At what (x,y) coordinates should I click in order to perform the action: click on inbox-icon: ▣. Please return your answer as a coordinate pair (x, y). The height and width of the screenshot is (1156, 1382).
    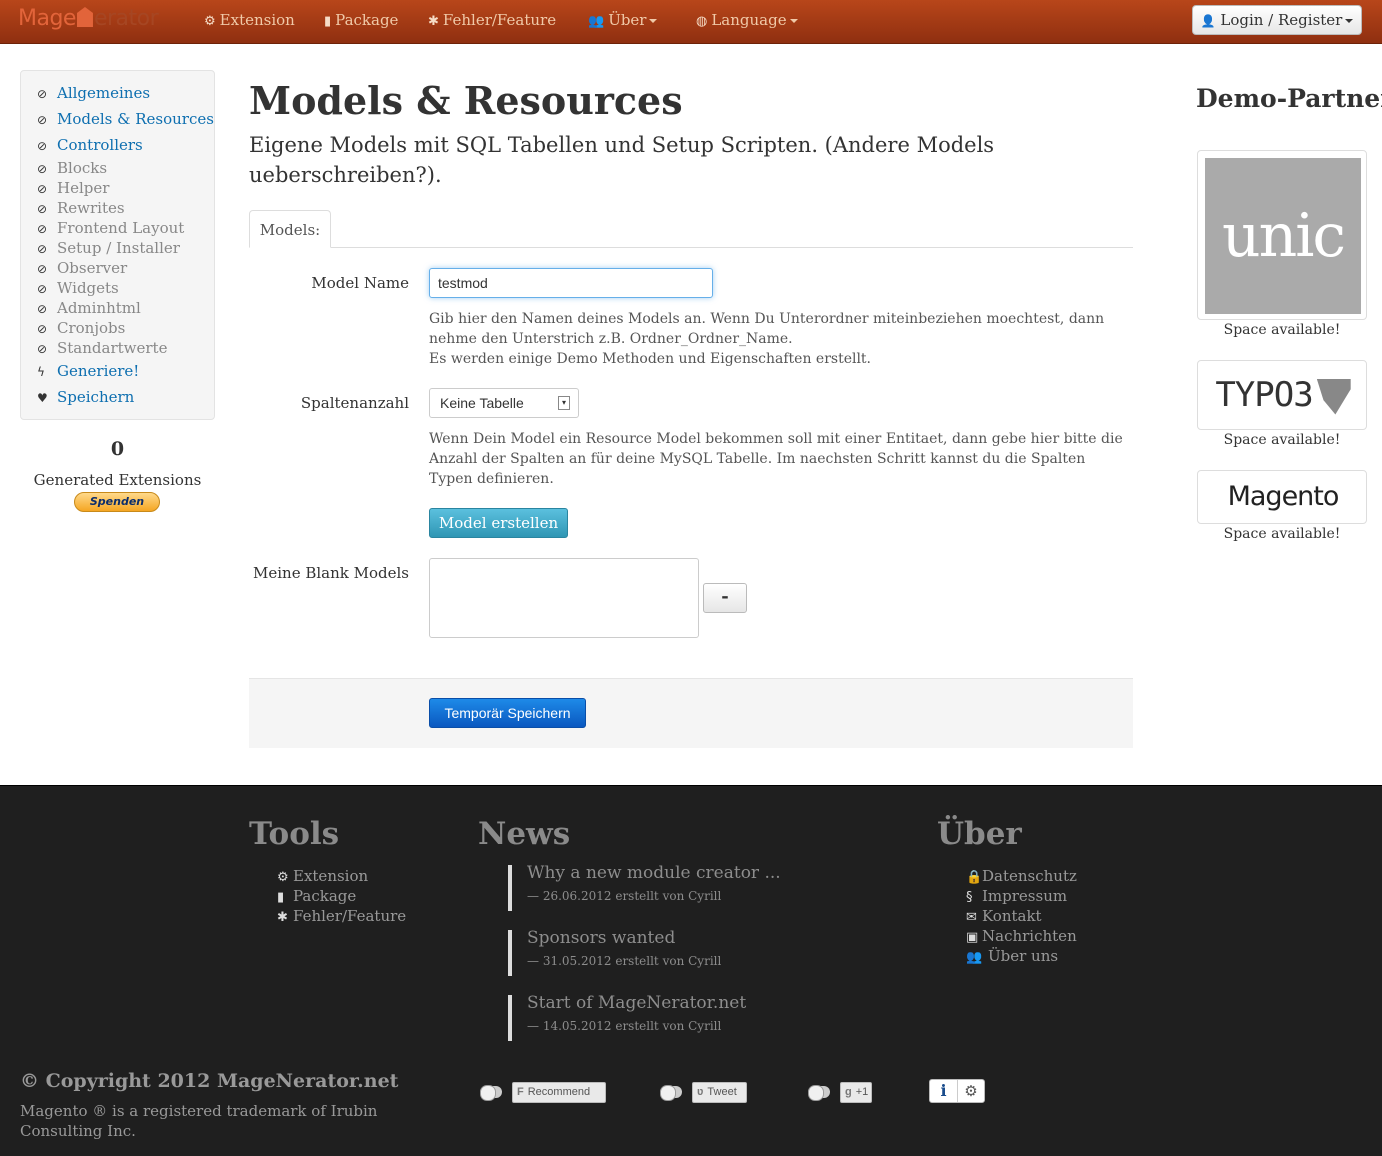
    Looking at the image, I should click on (972, 937).